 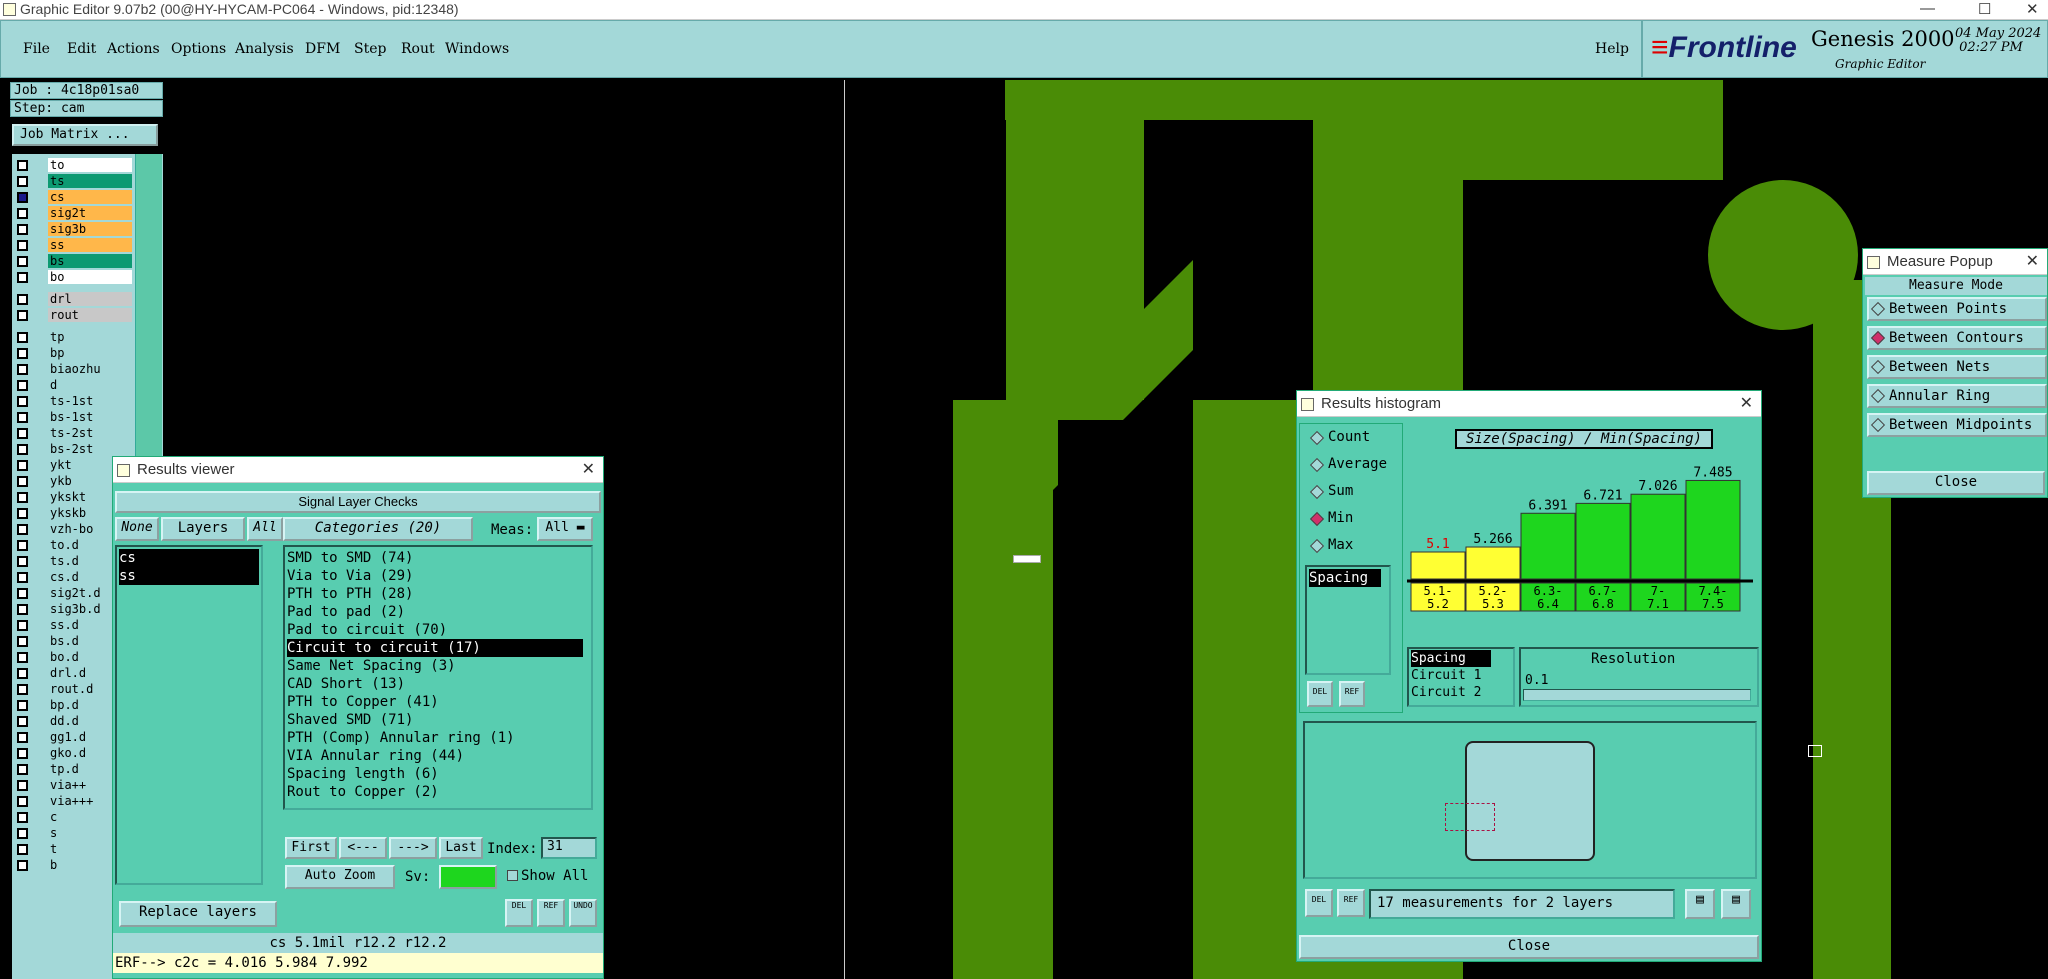 I want to click on category-item: PTH to Copper (41), so click(x=435, y=702).